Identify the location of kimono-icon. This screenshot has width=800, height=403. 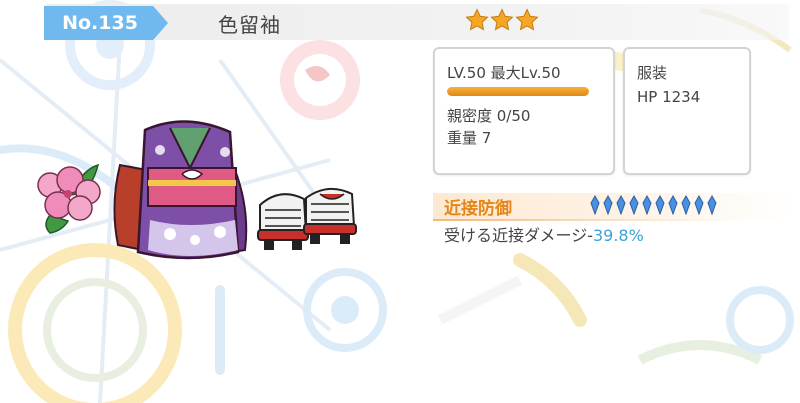
(180, 190).